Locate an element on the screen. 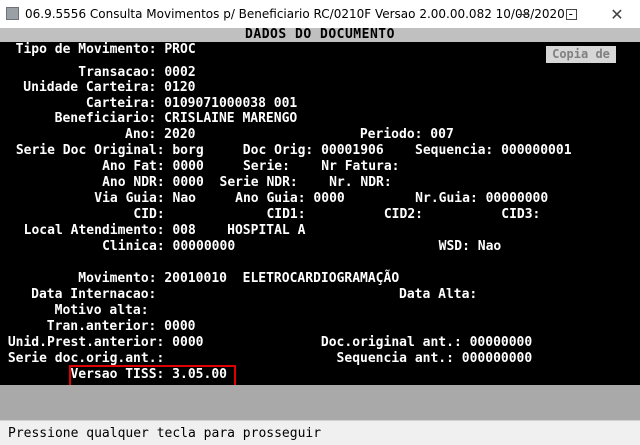  field-cid: CID: CID1: CID2: CID3: is located at coordinates (278, 214).